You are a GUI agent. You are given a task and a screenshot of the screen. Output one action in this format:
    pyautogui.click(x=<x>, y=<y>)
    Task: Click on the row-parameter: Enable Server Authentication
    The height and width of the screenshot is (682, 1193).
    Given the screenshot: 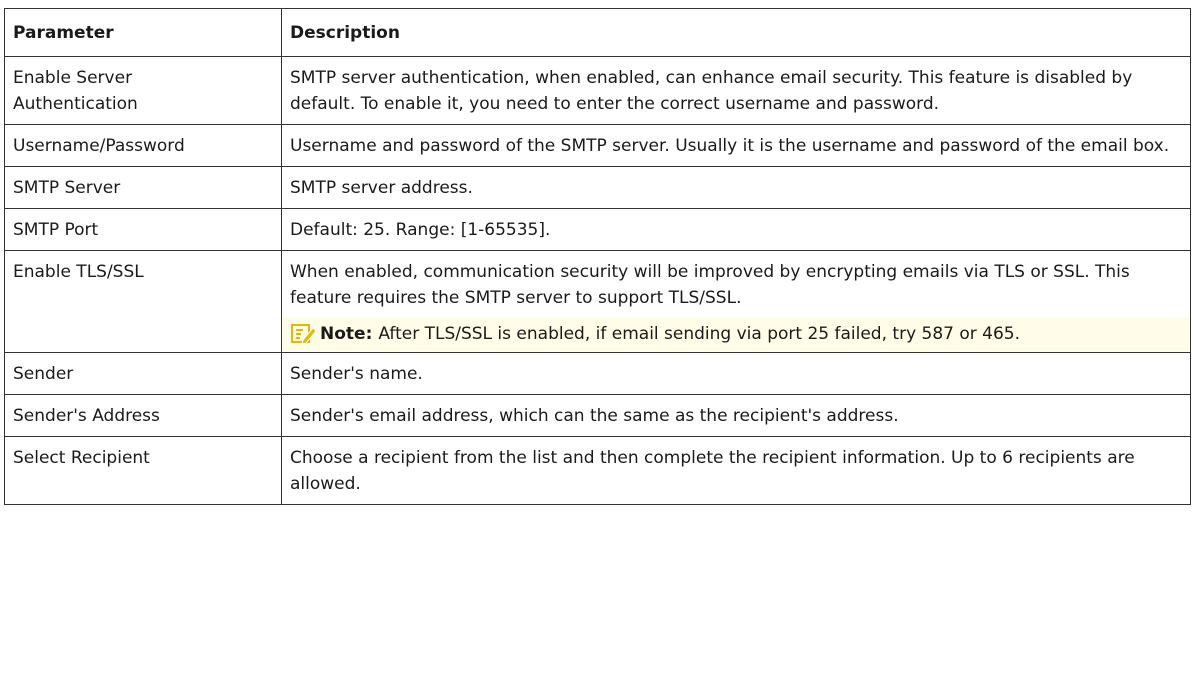 What is the action you would take?
    pyautogui.click(x=143, y=90)
    